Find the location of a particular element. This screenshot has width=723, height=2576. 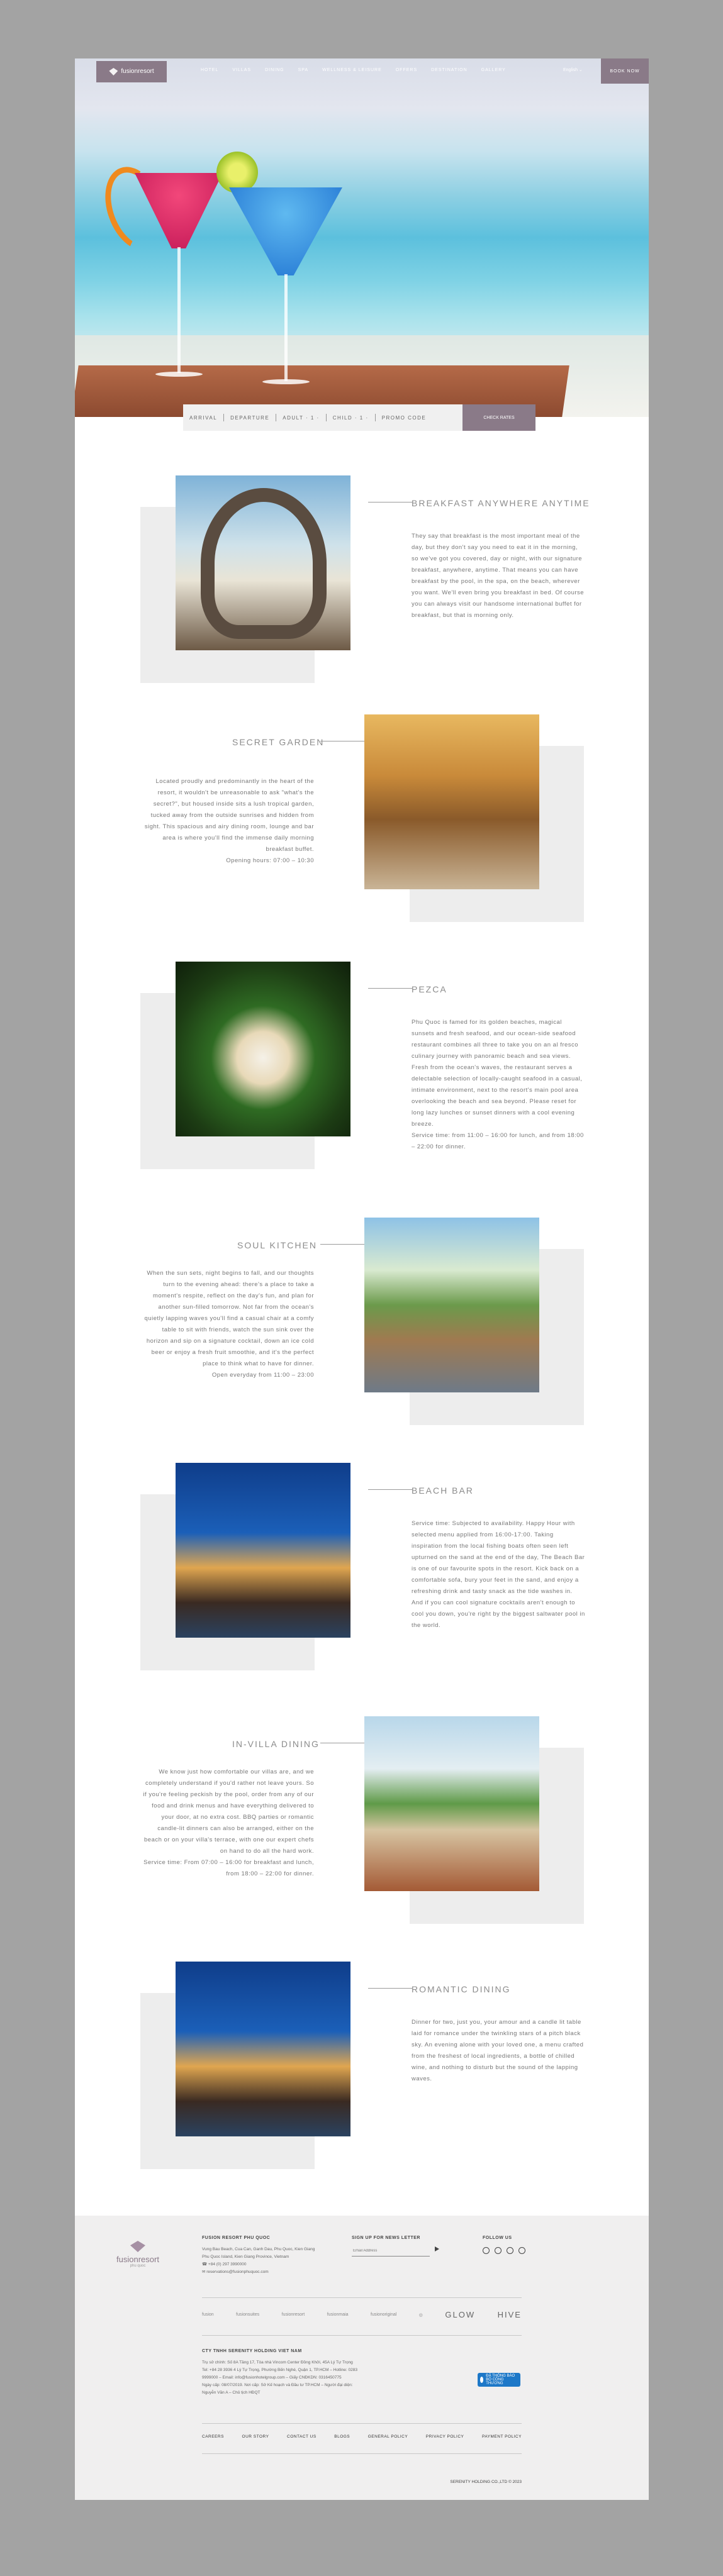

menu-item-destination: DESTINATION is located at coordinates (449, 70).